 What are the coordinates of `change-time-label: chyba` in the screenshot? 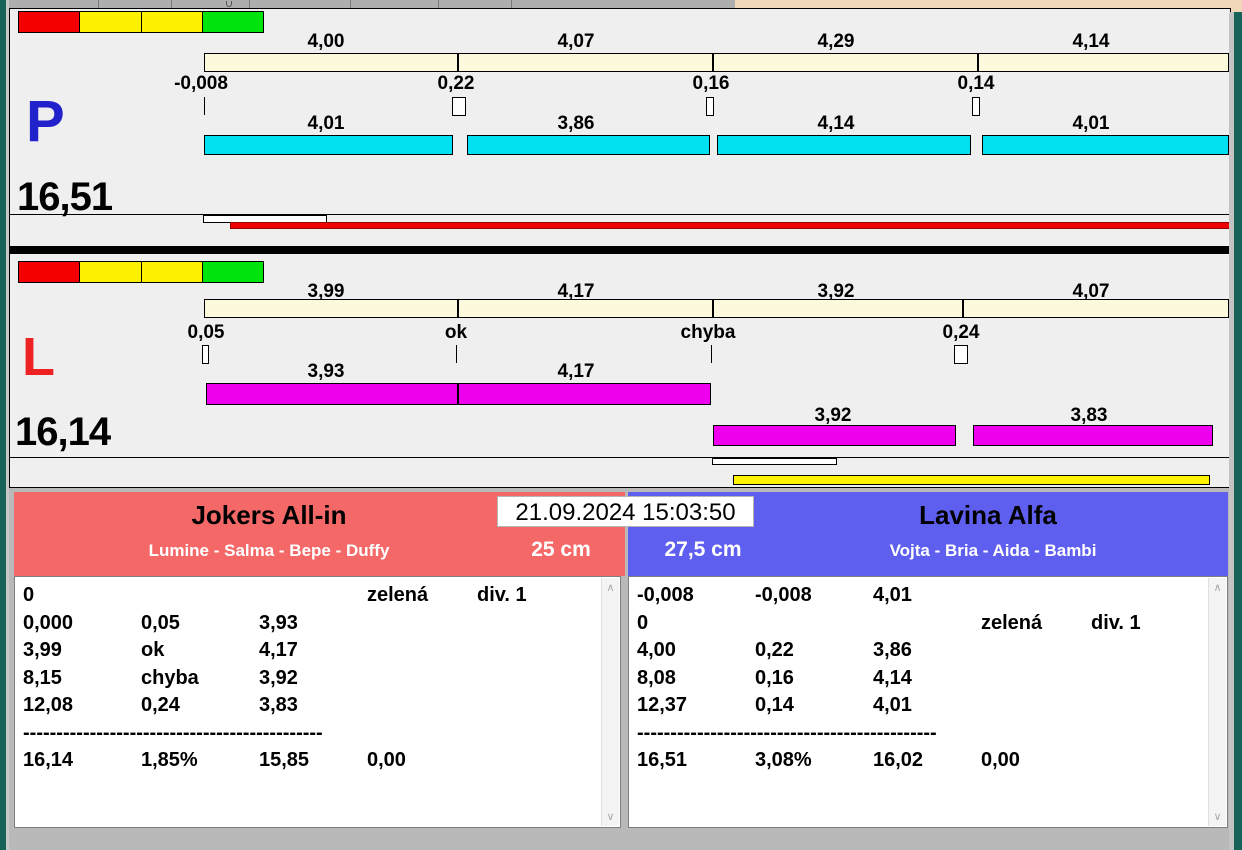 It's located at (708, 332).